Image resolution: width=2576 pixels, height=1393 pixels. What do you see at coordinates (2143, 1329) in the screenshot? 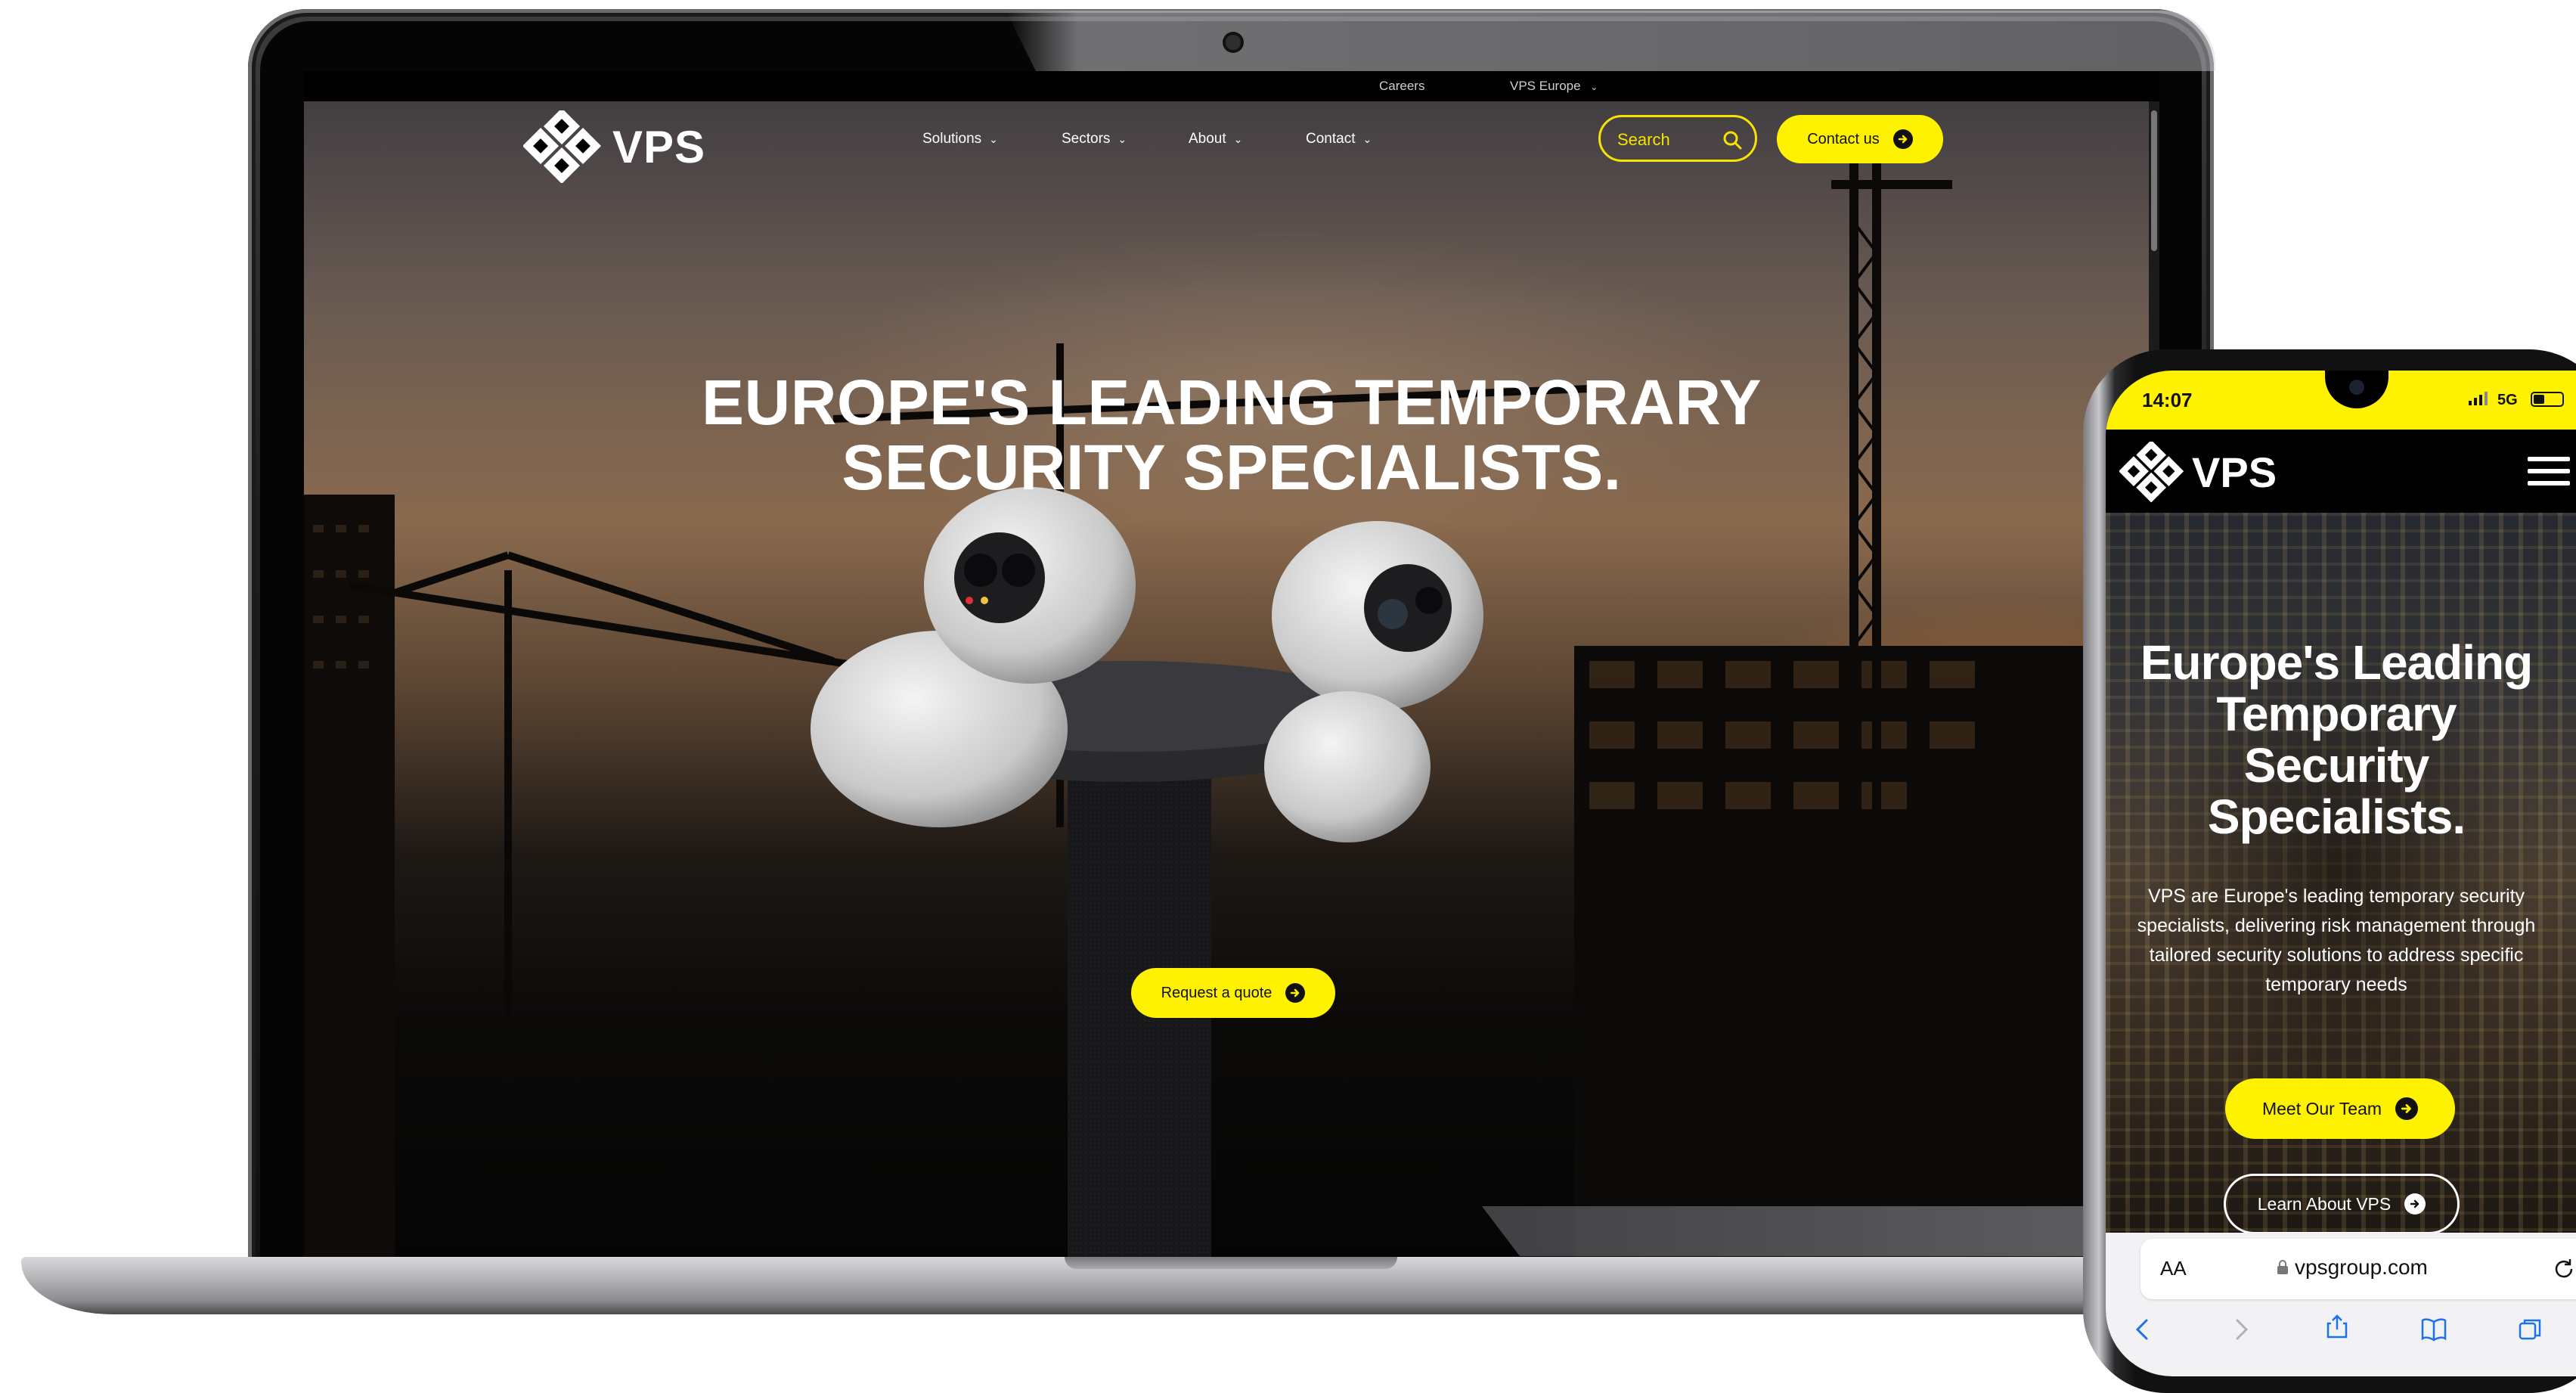
I see `back-icon` at bounding box center [2143, 1329].